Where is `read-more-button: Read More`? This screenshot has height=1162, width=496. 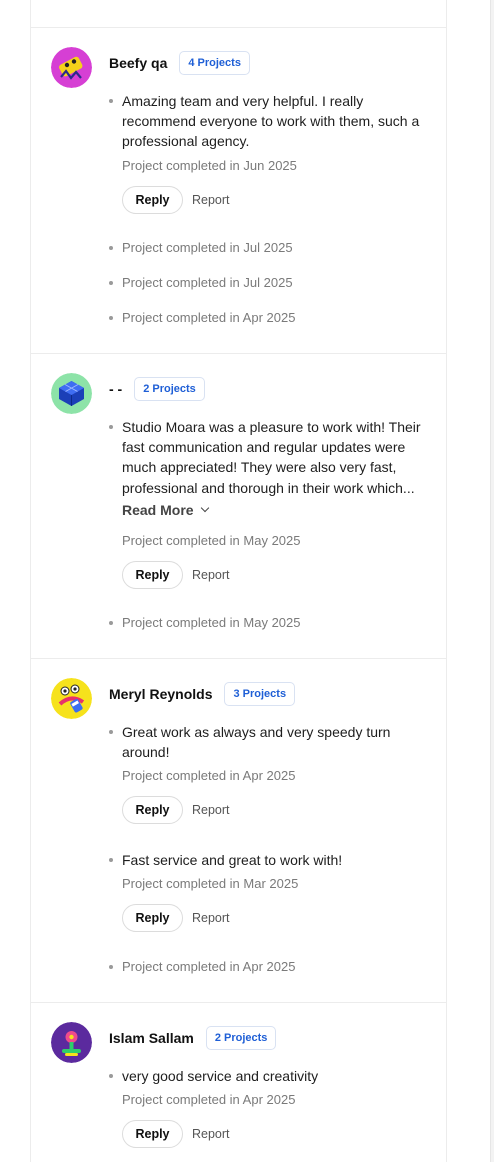 read-more-button: Read More is located at coordinates (165, 510).